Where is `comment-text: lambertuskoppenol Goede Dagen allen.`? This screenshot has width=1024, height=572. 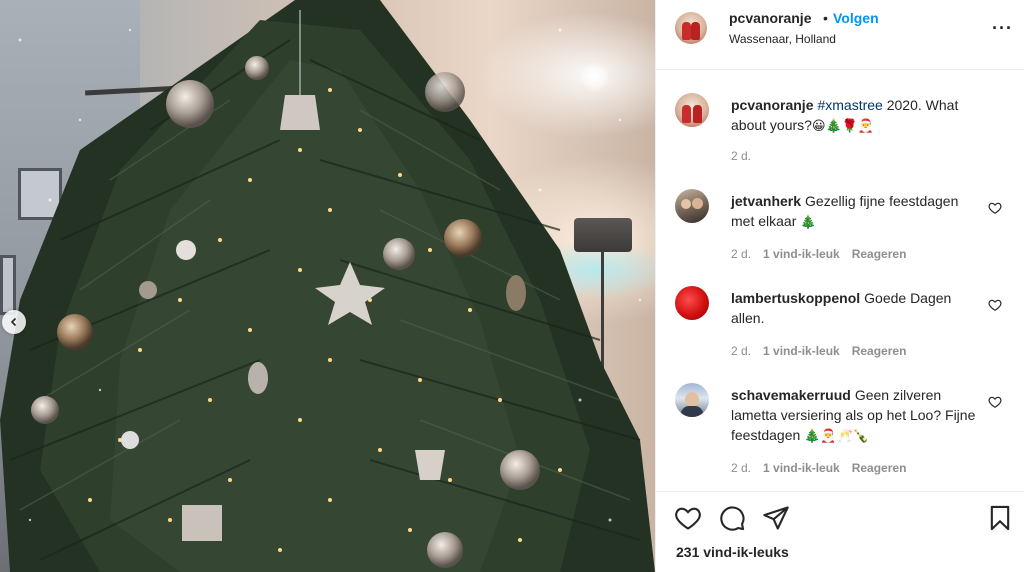
comment-text: lambertuskoppenol Goede Dagen allen. is located at coordinates (853, 309).